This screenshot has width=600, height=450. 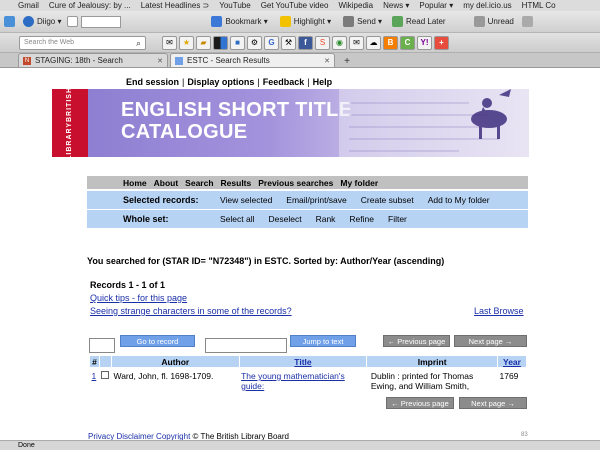 What do you see at coordinates (419, 21) in the screenshot?
I see `read-later-button: Read Later` at bounding box center [419, 21].